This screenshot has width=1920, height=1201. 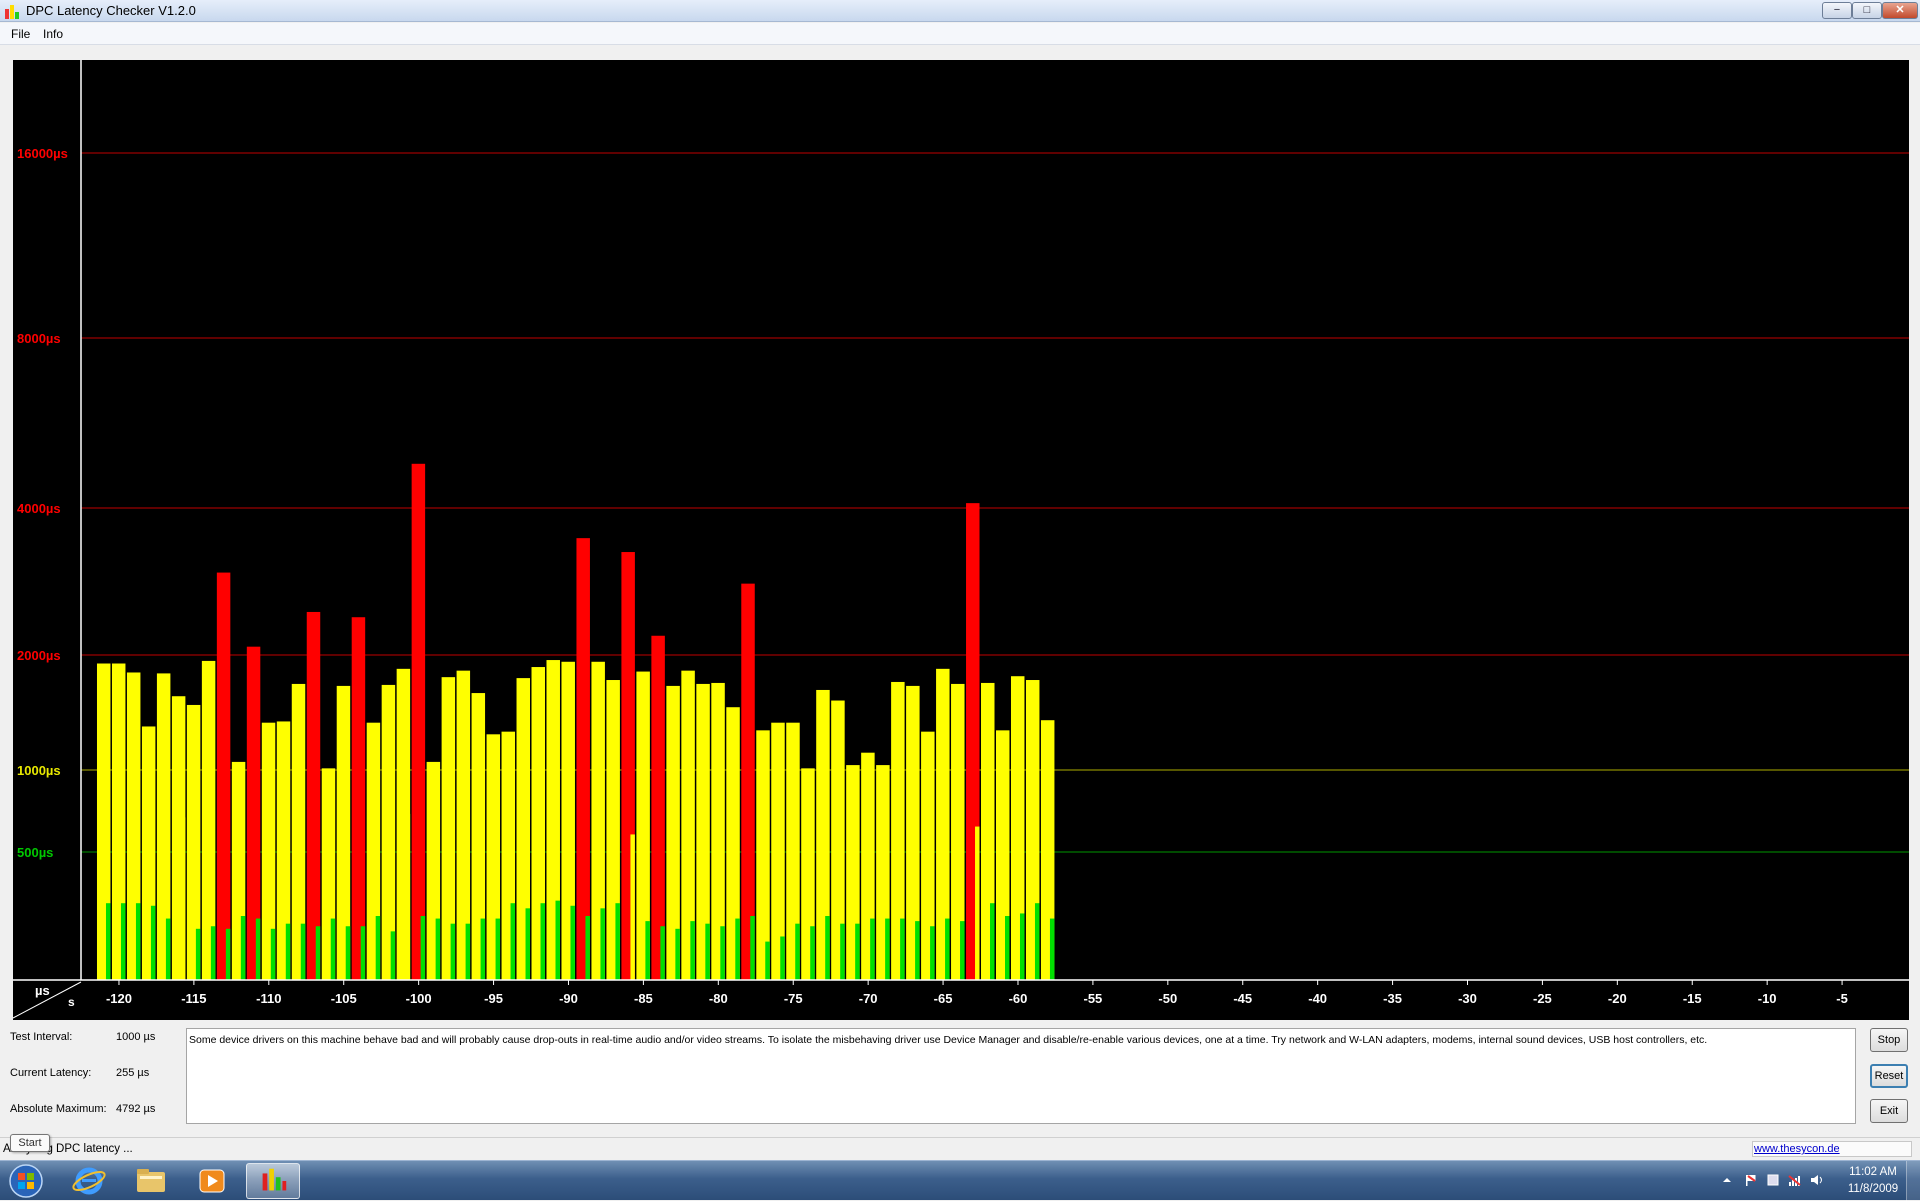 What do you see at coordinates (718, 998) in the screenshot?
I see `x-tick-label: -80` at bounding box center [718, 998].